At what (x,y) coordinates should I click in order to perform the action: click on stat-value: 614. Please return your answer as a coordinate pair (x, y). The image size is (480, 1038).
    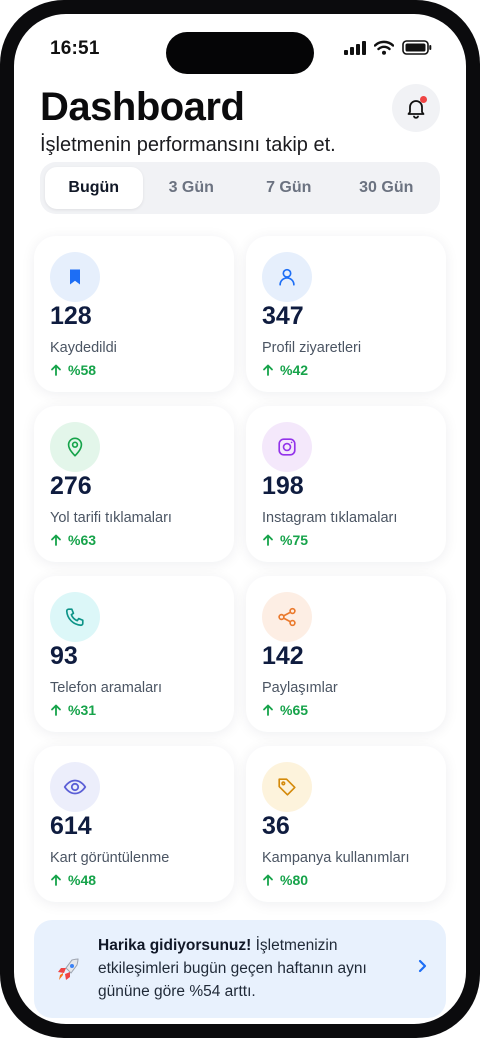
    Looking at the image, I should click on (71, 826).